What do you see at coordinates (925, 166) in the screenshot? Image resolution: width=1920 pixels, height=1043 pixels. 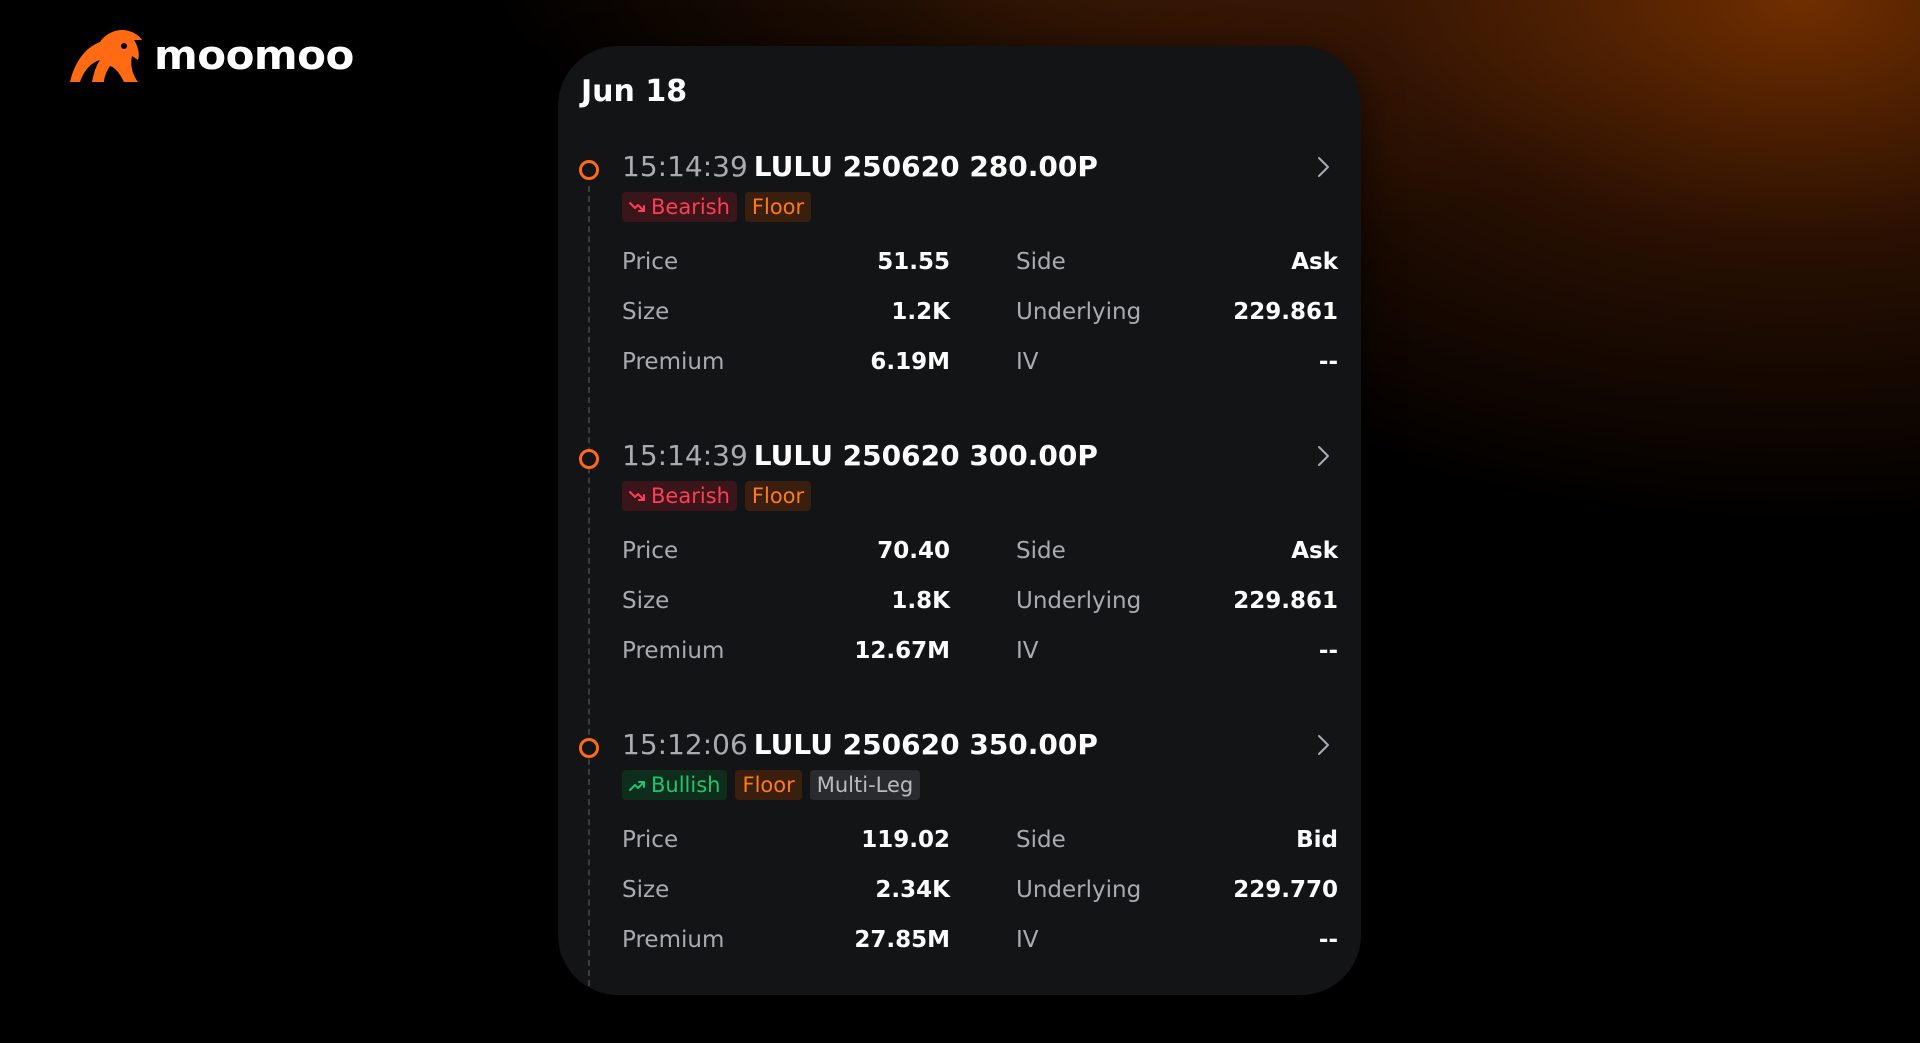 I see `trade-symbol: LULU 250620 280.00P` at bounding box center [925, 166].